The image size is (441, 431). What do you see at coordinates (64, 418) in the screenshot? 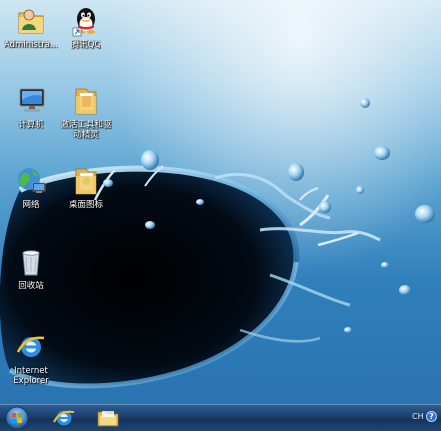
I see `taskbar-internet-explorer-icon` at bounding box center [64, 418].